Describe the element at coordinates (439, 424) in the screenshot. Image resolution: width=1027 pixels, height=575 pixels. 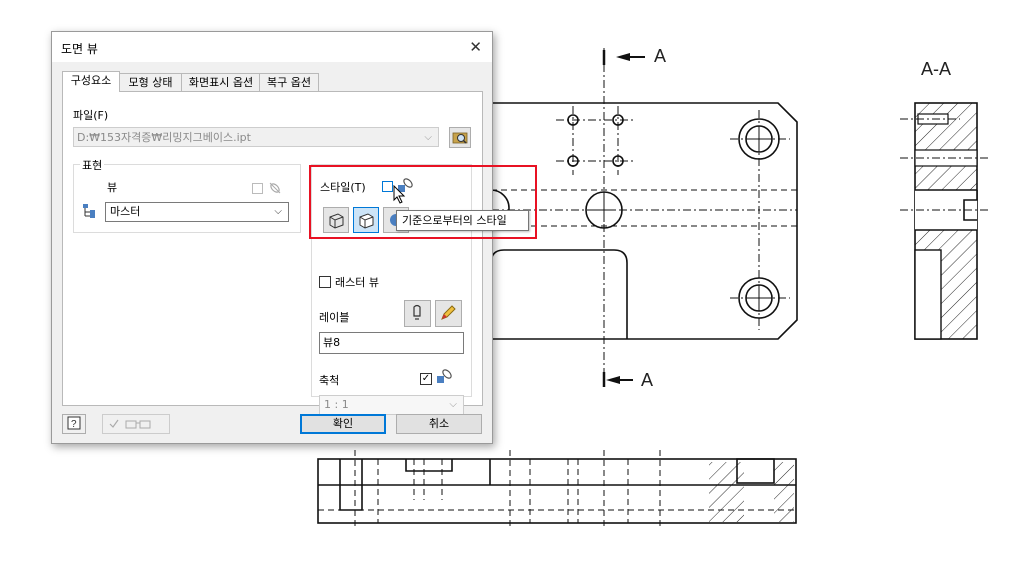
I see `cancel-button: 취소` at that location.